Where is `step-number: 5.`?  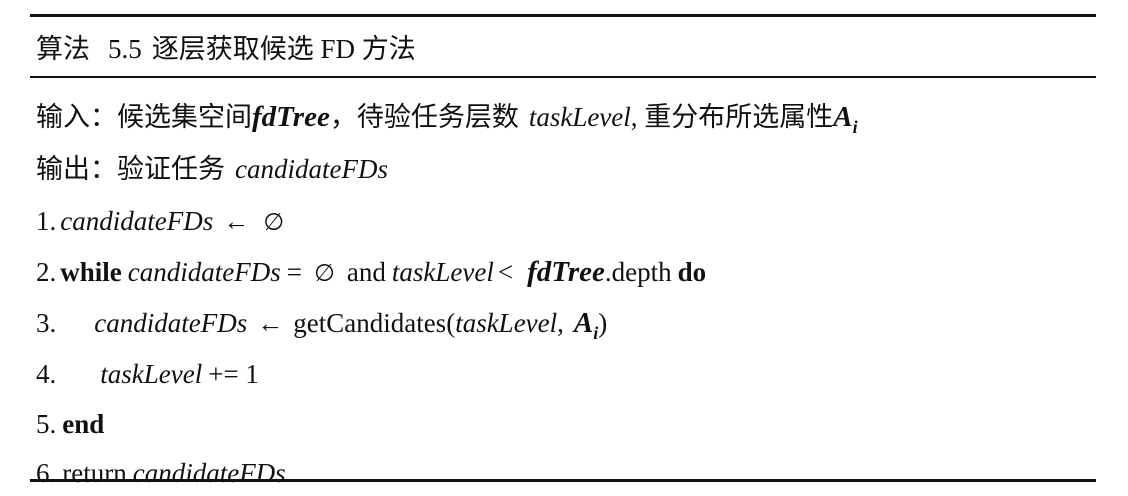 step-number: 5. is located at coordinates (46, 424).